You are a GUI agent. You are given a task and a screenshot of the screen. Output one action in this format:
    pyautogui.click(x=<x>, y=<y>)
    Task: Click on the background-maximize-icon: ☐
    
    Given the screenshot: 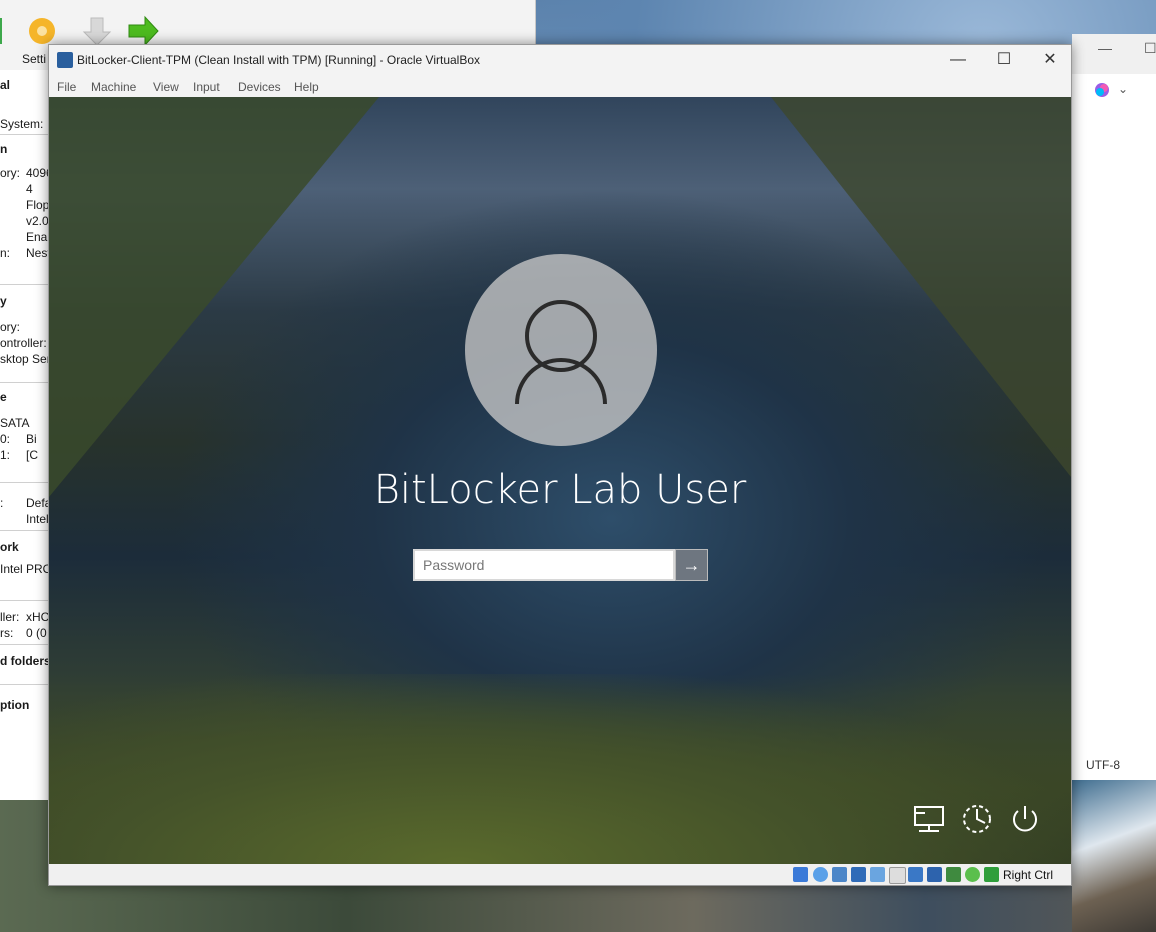 What is the action you would take?
    pyautogui.click(x=1150, y=48)
    